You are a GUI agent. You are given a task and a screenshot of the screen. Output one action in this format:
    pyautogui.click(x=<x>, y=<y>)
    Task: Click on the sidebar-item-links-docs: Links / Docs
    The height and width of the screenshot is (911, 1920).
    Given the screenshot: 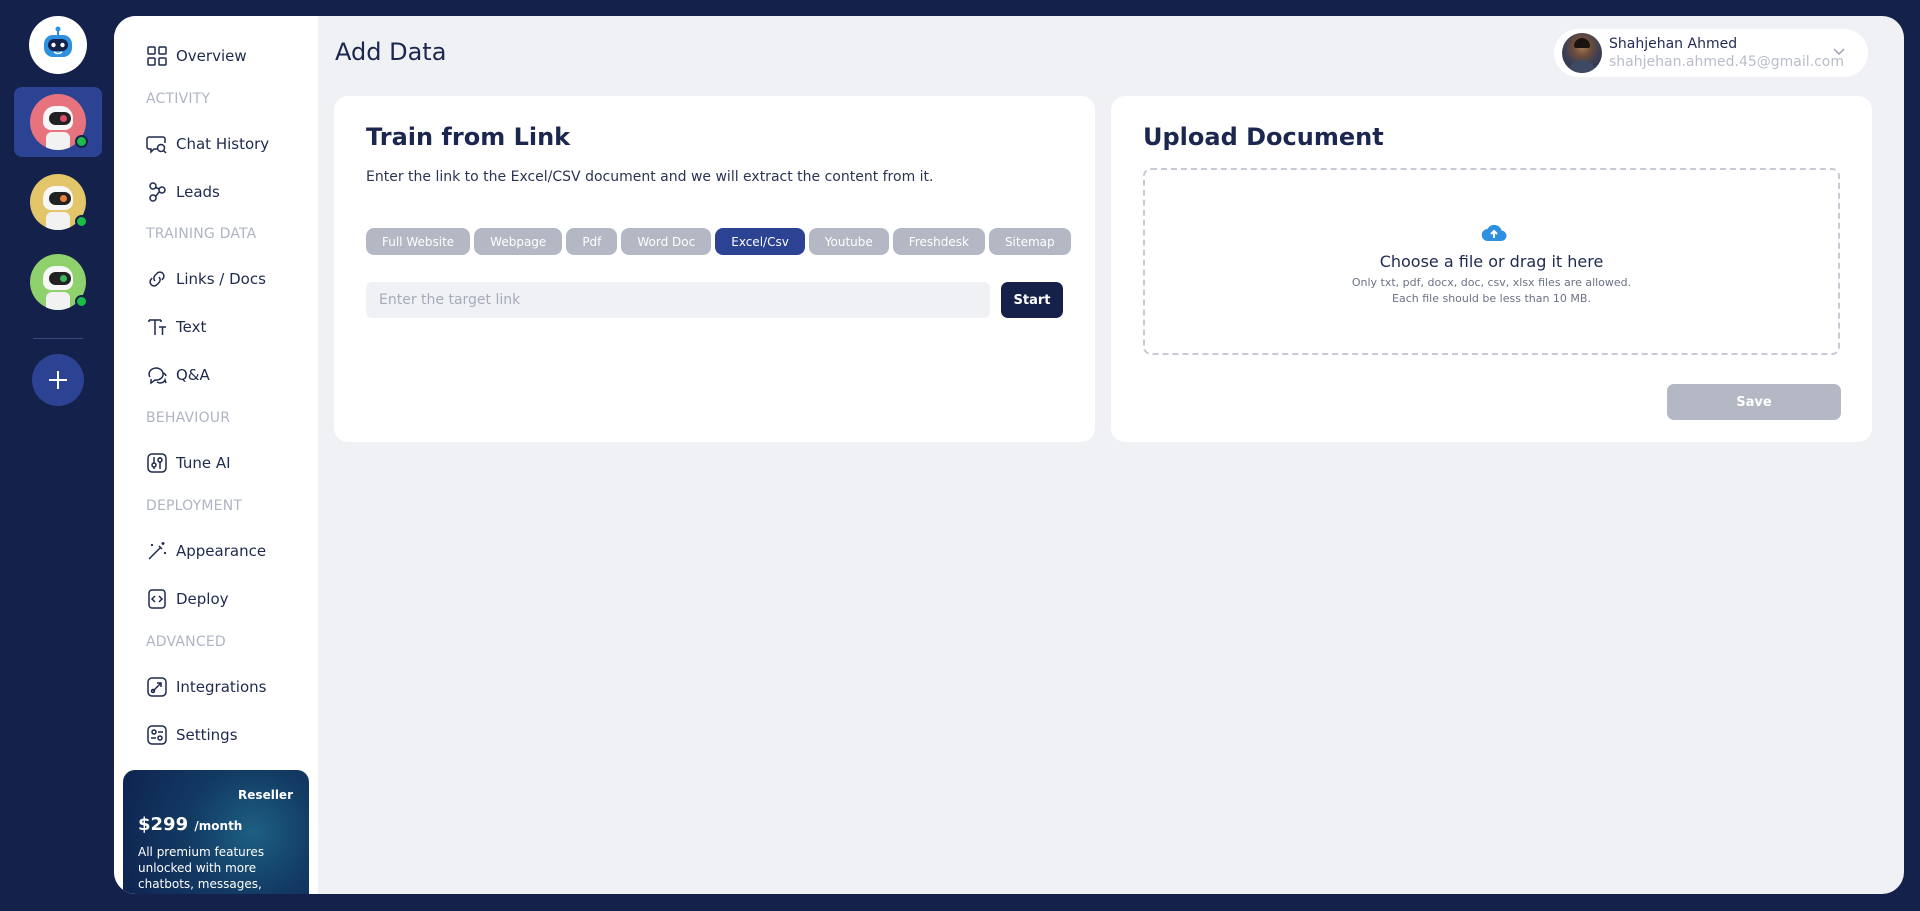 What is the action you would take?
    pyautogui.click(x=206, y=279)
    